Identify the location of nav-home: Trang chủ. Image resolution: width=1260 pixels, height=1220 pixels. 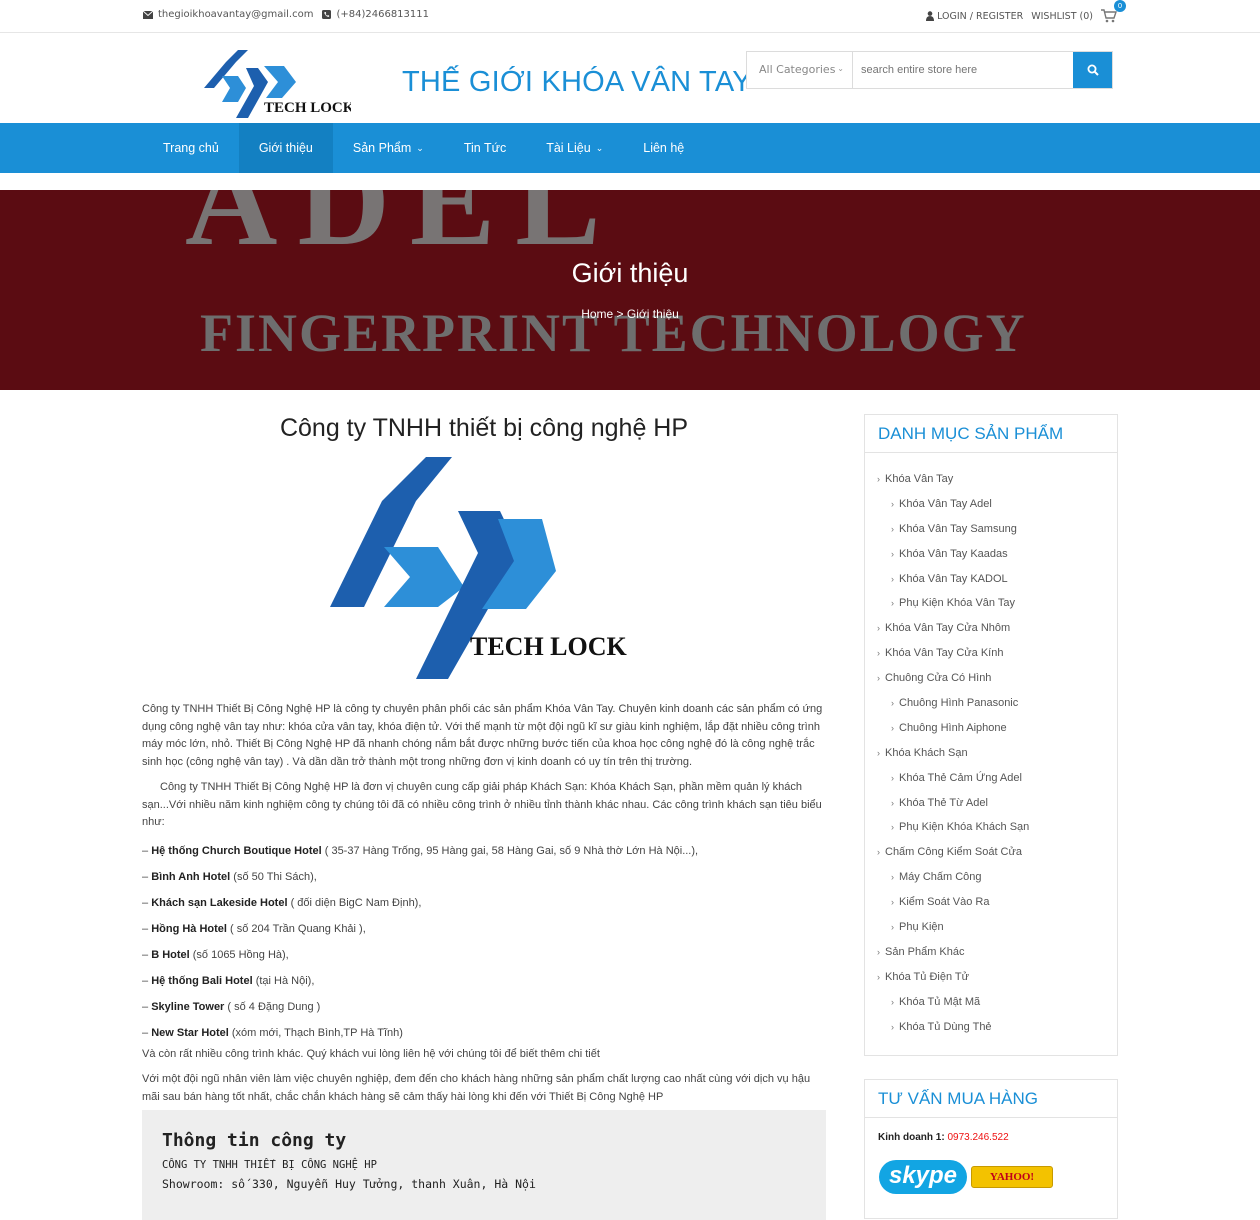
(191, 148).